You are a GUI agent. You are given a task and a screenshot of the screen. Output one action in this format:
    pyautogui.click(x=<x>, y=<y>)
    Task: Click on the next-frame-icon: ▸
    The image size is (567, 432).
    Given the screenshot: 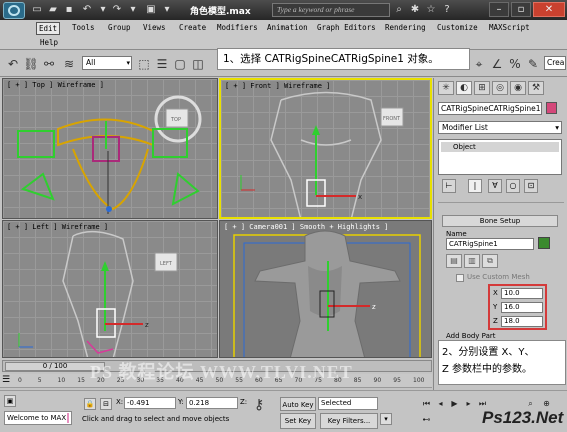 What is the action you would take?
    pyautogui.click(x=468, y=403)
    